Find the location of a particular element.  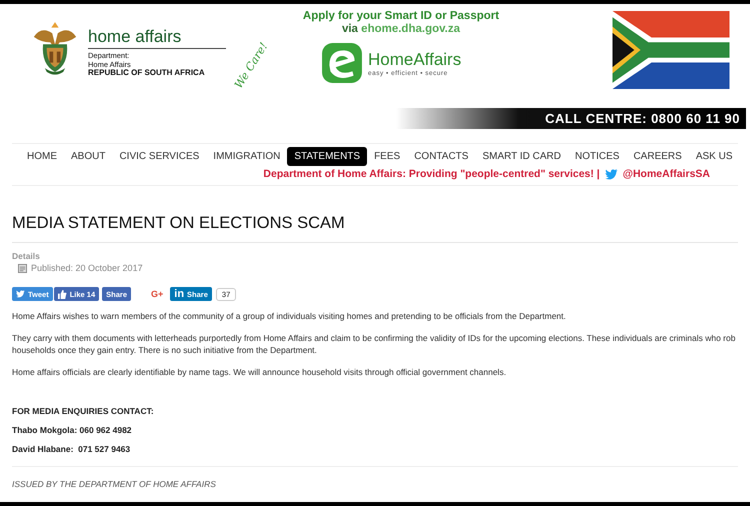

nav-tab: IMMIGRATION is located at coordinates (247, 156).